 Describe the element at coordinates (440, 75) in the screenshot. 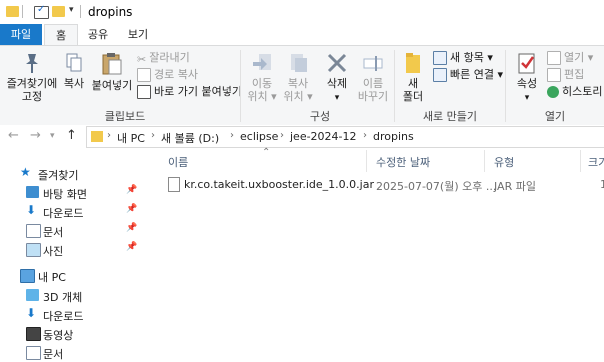

I see `easy-access-icon` at that location.